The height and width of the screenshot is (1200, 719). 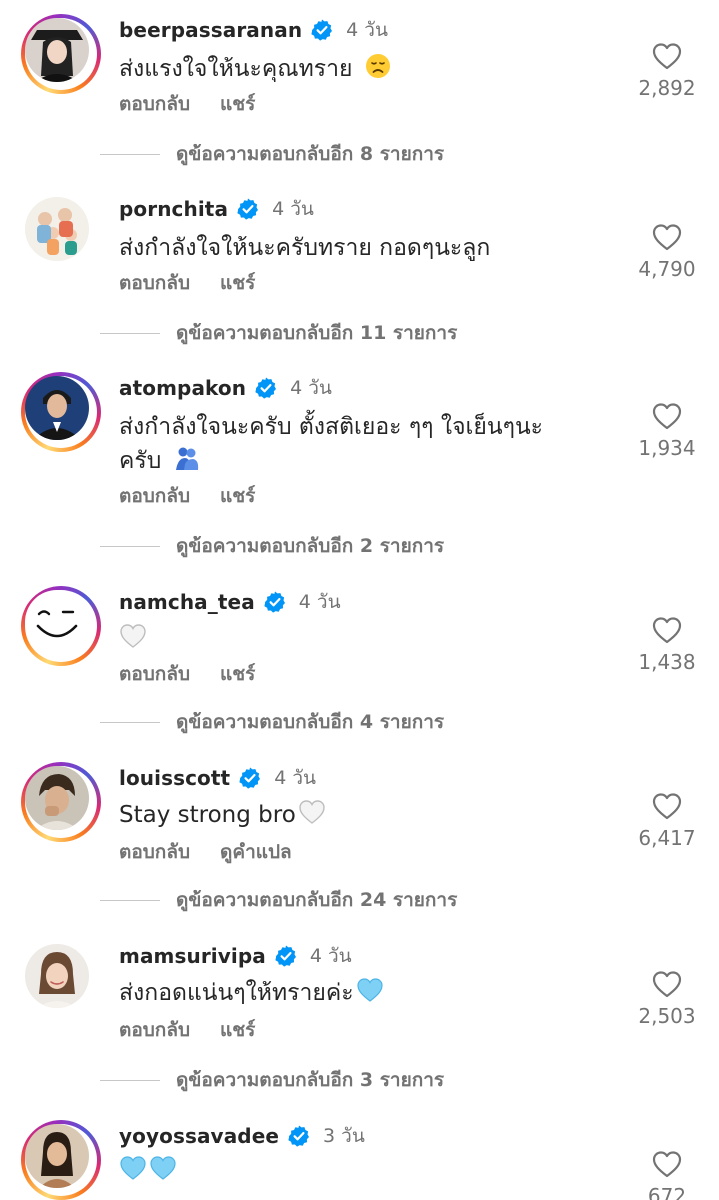 What do you see at coordinates (187, 458) in the screenshot?
I see `people-hugging-emoji-icon` at bounding box center [187, 458].